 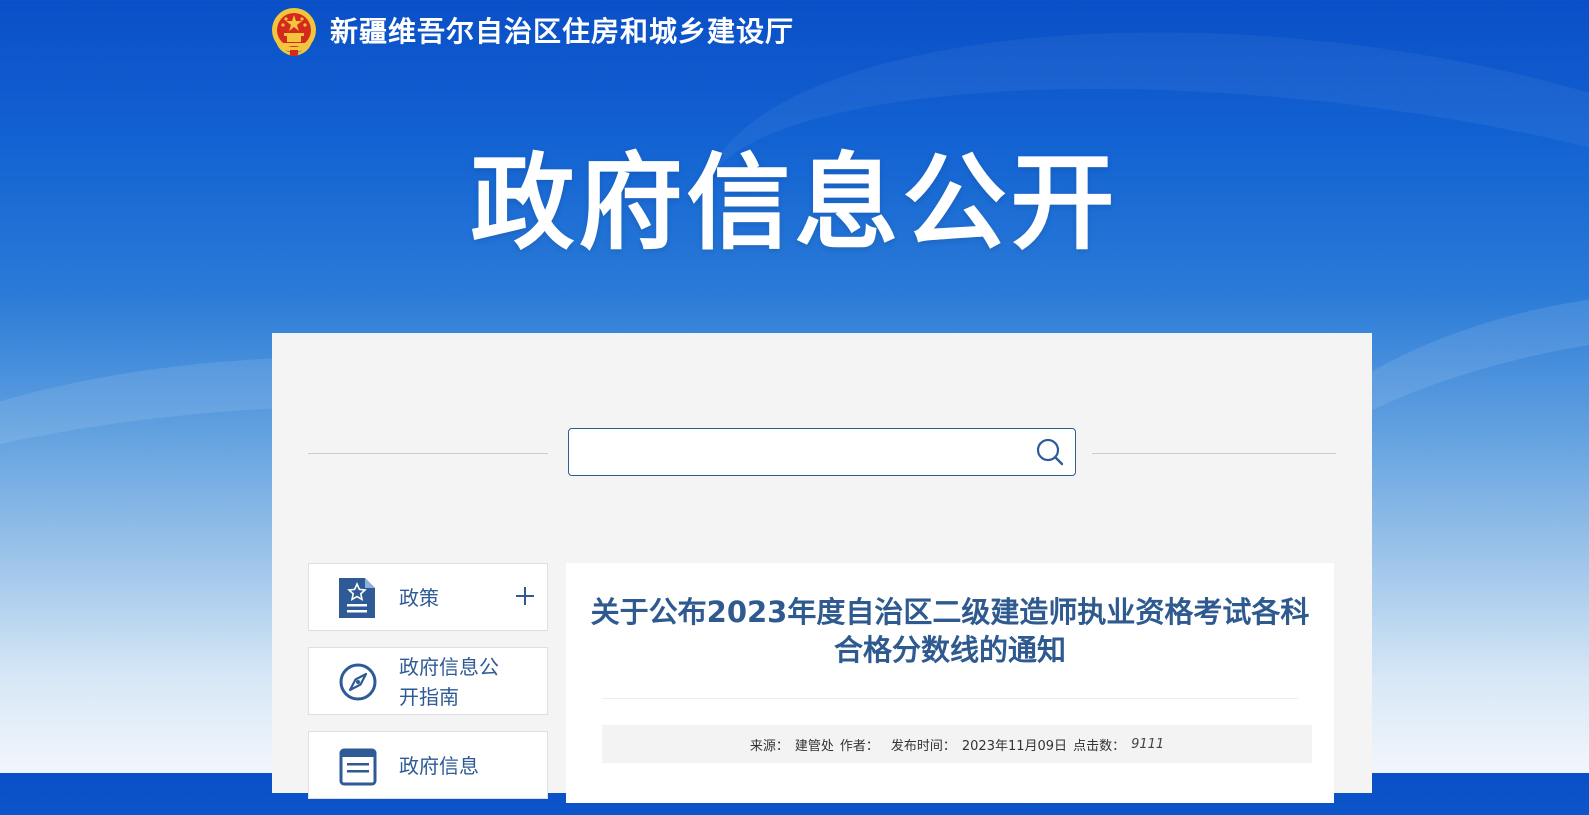 I want to click on search-input, so click(x=803, y=452).